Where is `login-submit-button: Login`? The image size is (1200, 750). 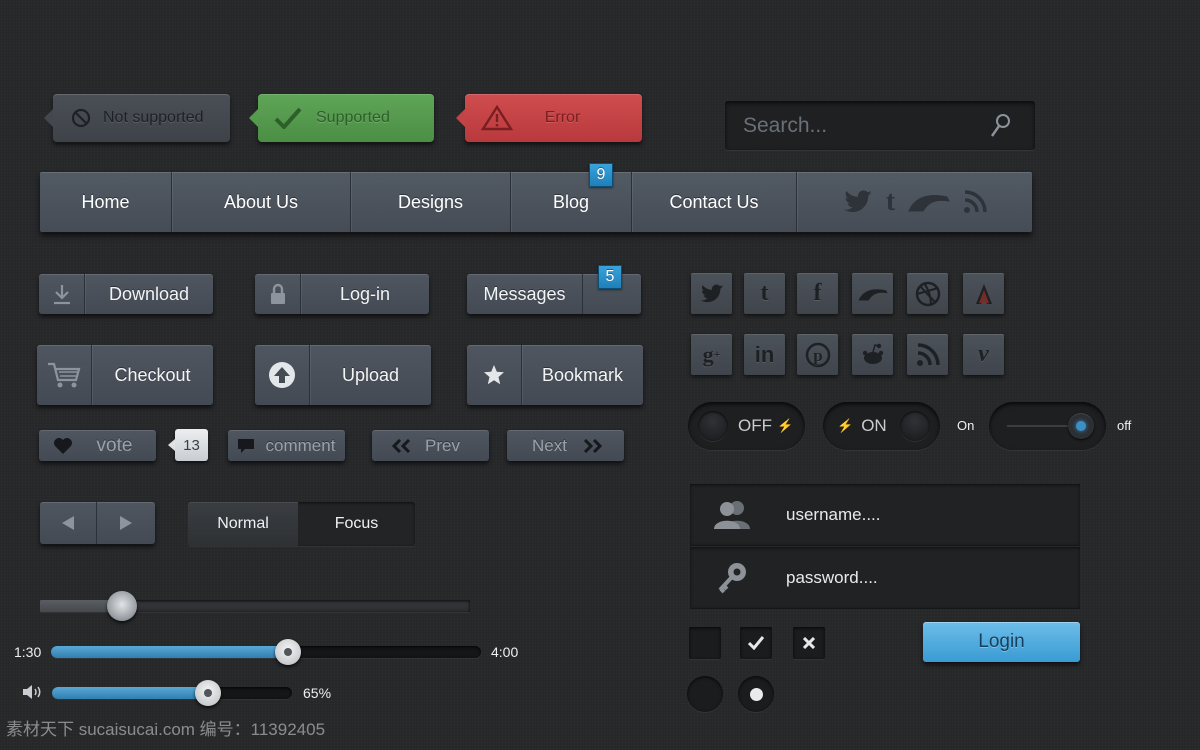 login-submit-button: Login is located at coordinates (1001, 642).